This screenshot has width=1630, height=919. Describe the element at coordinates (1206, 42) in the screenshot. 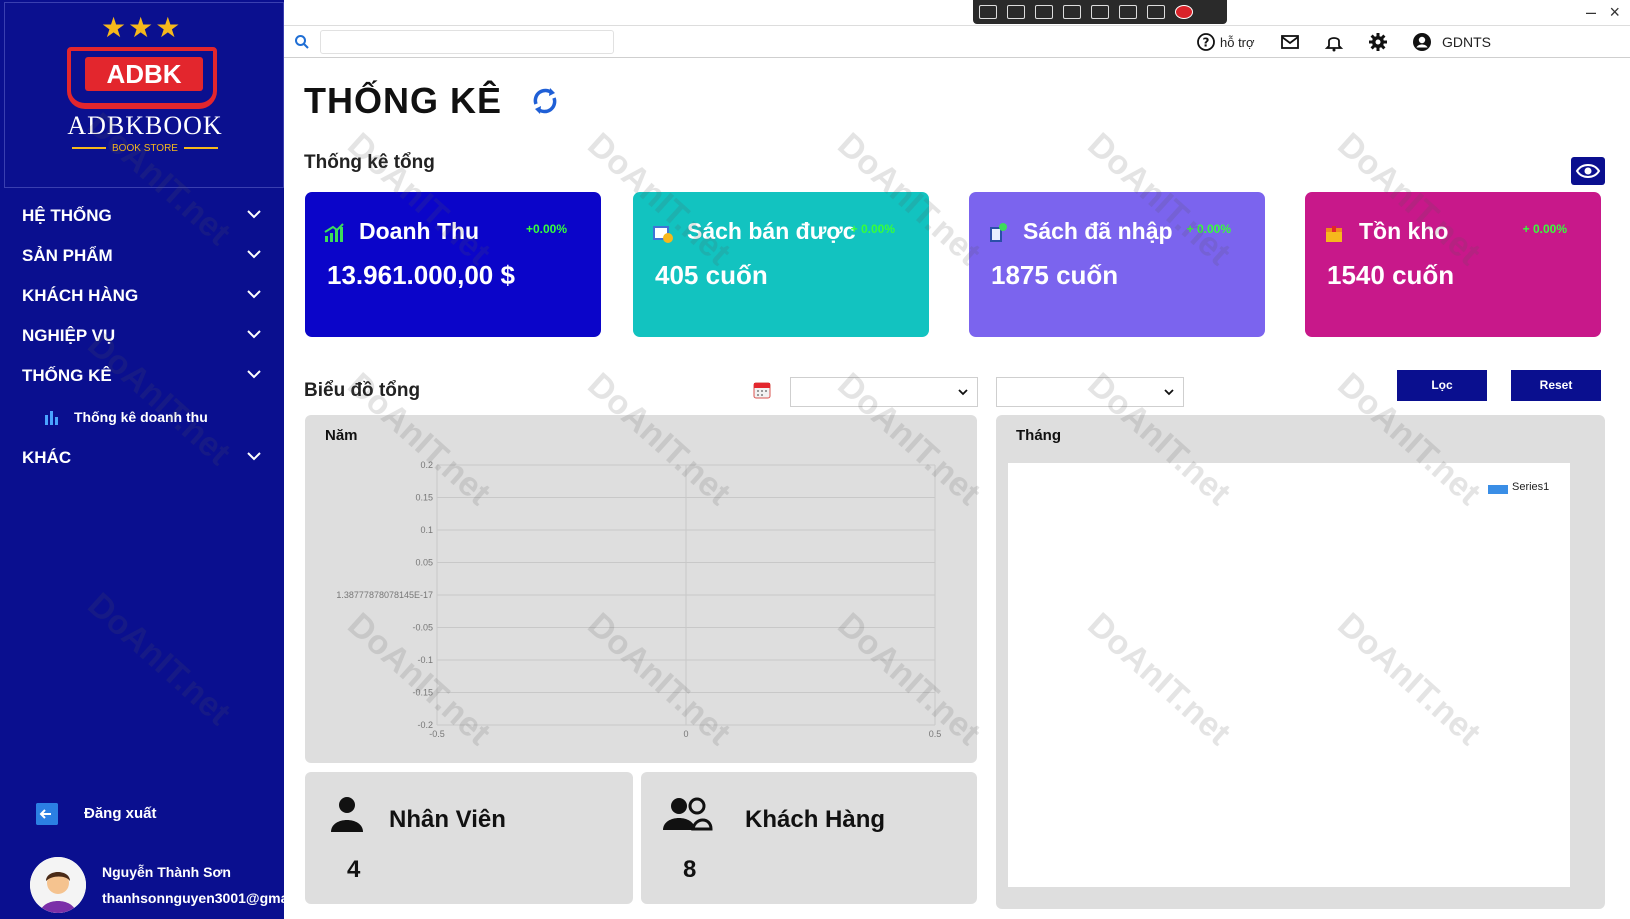

I see `help-icon: ?` at that location.